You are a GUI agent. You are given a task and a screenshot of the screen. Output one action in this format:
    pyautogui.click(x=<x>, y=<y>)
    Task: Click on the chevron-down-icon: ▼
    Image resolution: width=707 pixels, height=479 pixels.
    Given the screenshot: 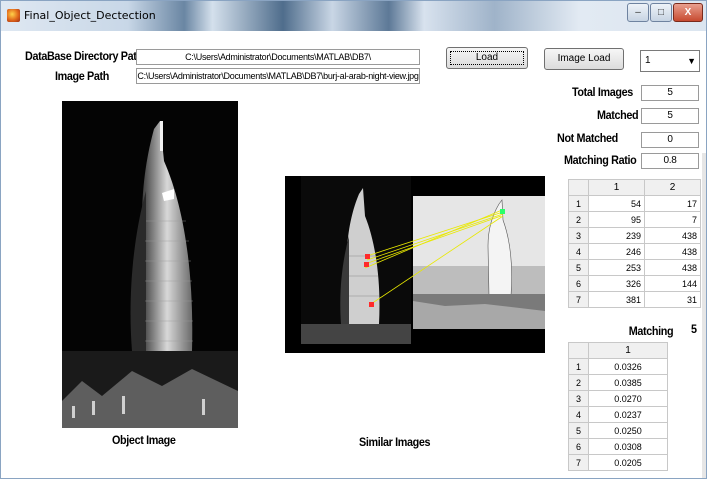 What is the action you would take?
    pyautogui.click(x=691, y=61)
    